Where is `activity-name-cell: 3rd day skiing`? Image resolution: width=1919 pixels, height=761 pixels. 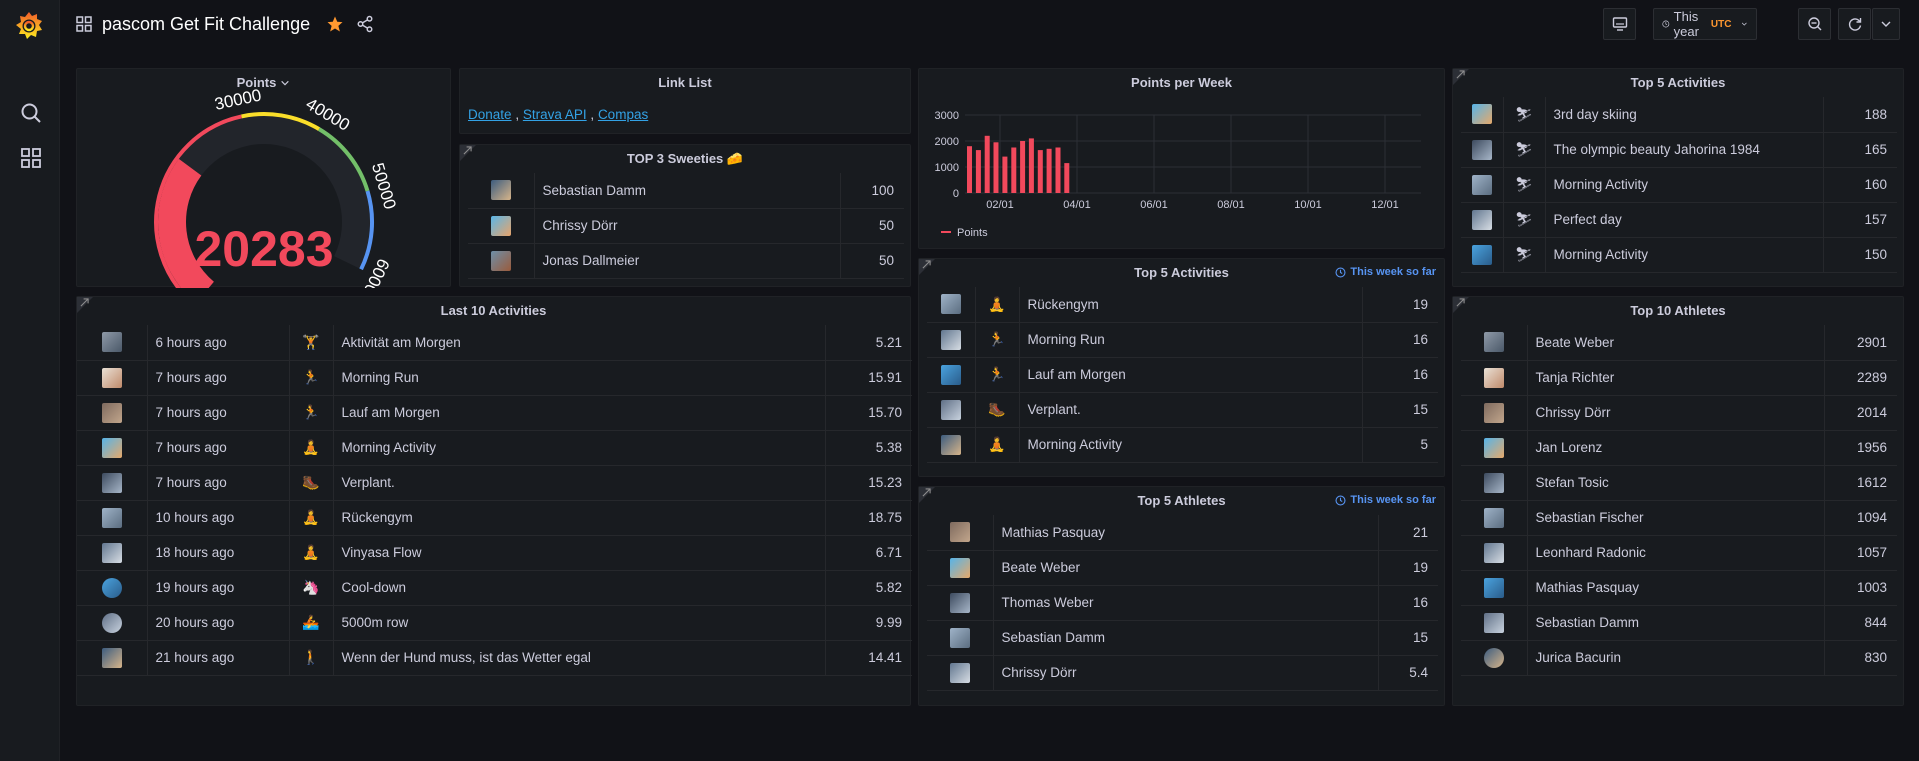
activity-name-cell: 3rd day skiing is located at coordinates (1684, 115).